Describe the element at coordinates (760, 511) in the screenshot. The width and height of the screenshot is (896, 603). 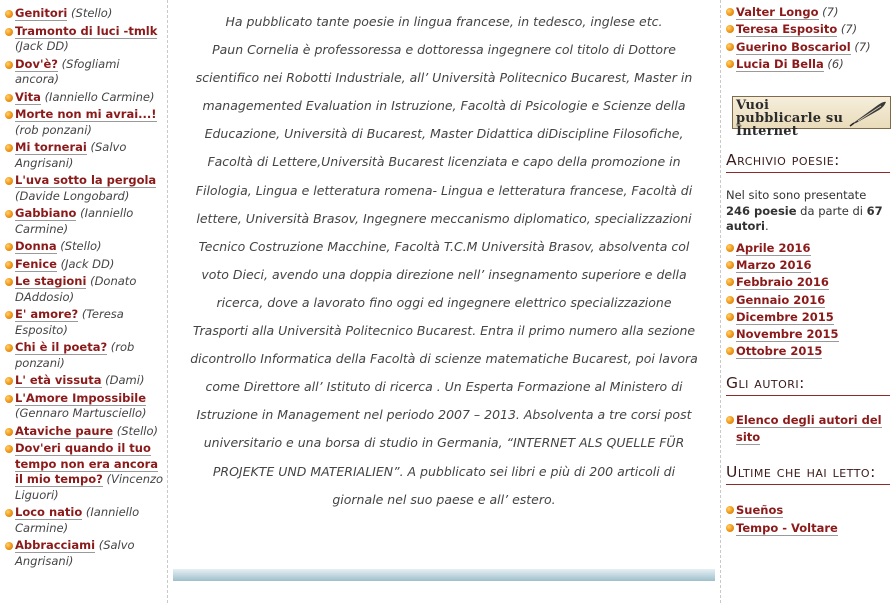
I see `recent-poem-link: Sueños` at that location.